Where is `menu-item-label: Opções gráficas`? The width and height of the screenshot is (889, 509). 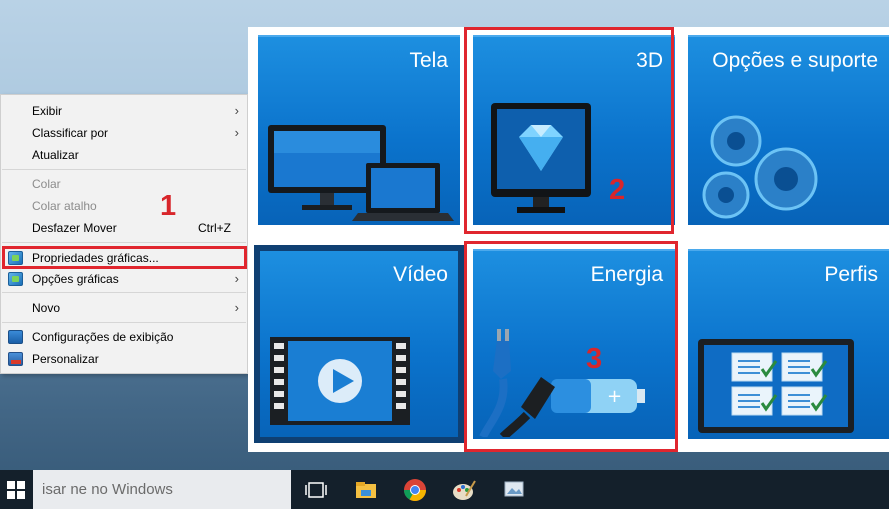
menu-item-label: Opções gráficas is located at coordinates (75, 279).